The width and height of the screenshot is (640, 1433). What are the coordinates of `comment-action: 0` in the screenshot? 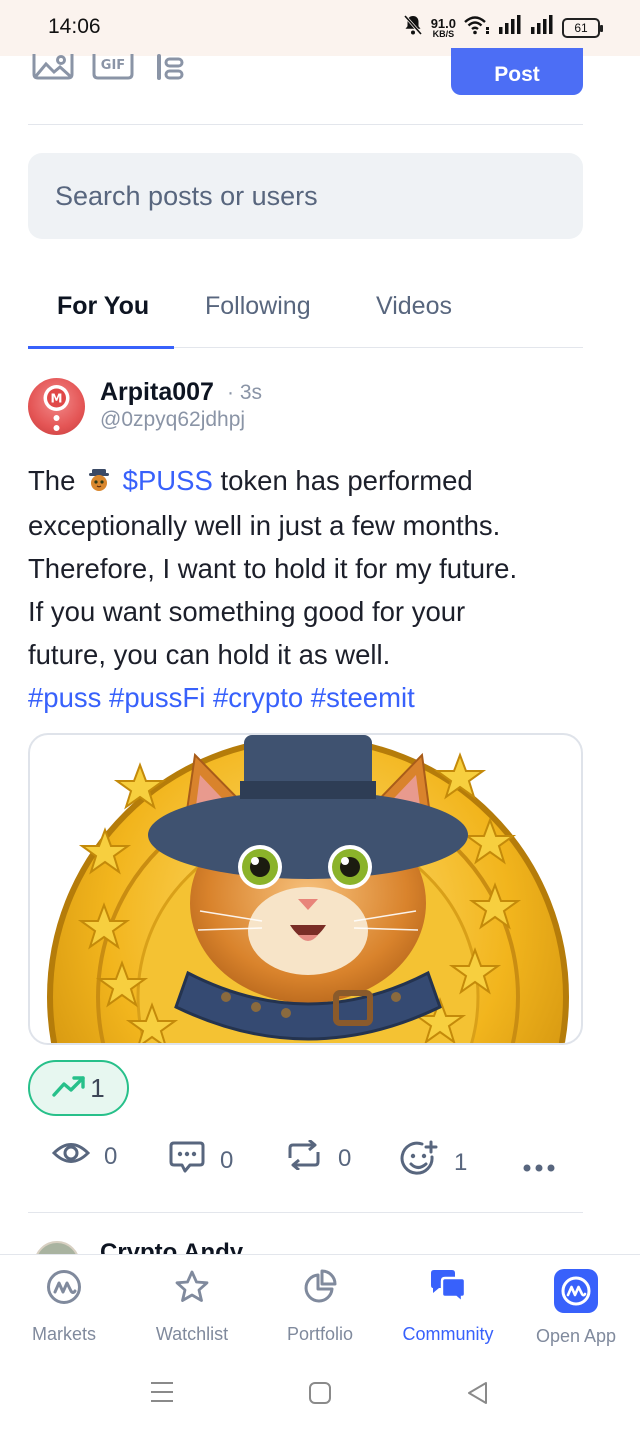 It's located at (200, 1160).